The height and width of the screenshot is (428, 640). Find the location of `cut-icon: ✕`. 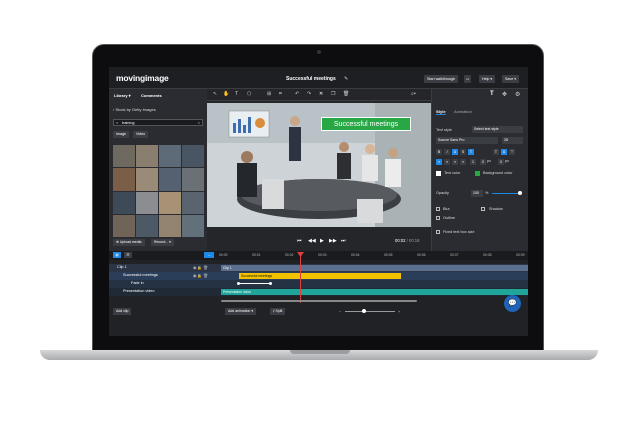

cut-icon: ✕ is located at coordinates (321, 94).